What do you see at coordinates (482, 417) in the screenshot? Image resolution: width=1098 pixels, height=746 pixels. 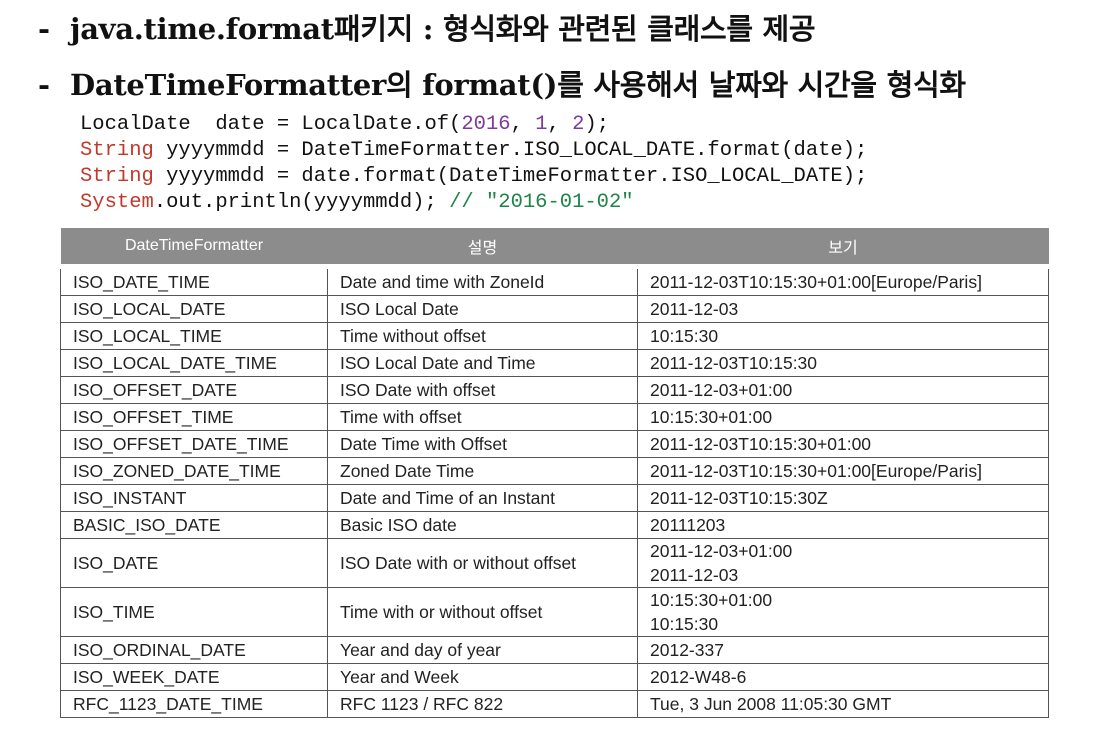 I see `table-cell: Time with offset` at bounding box center [482, 417].